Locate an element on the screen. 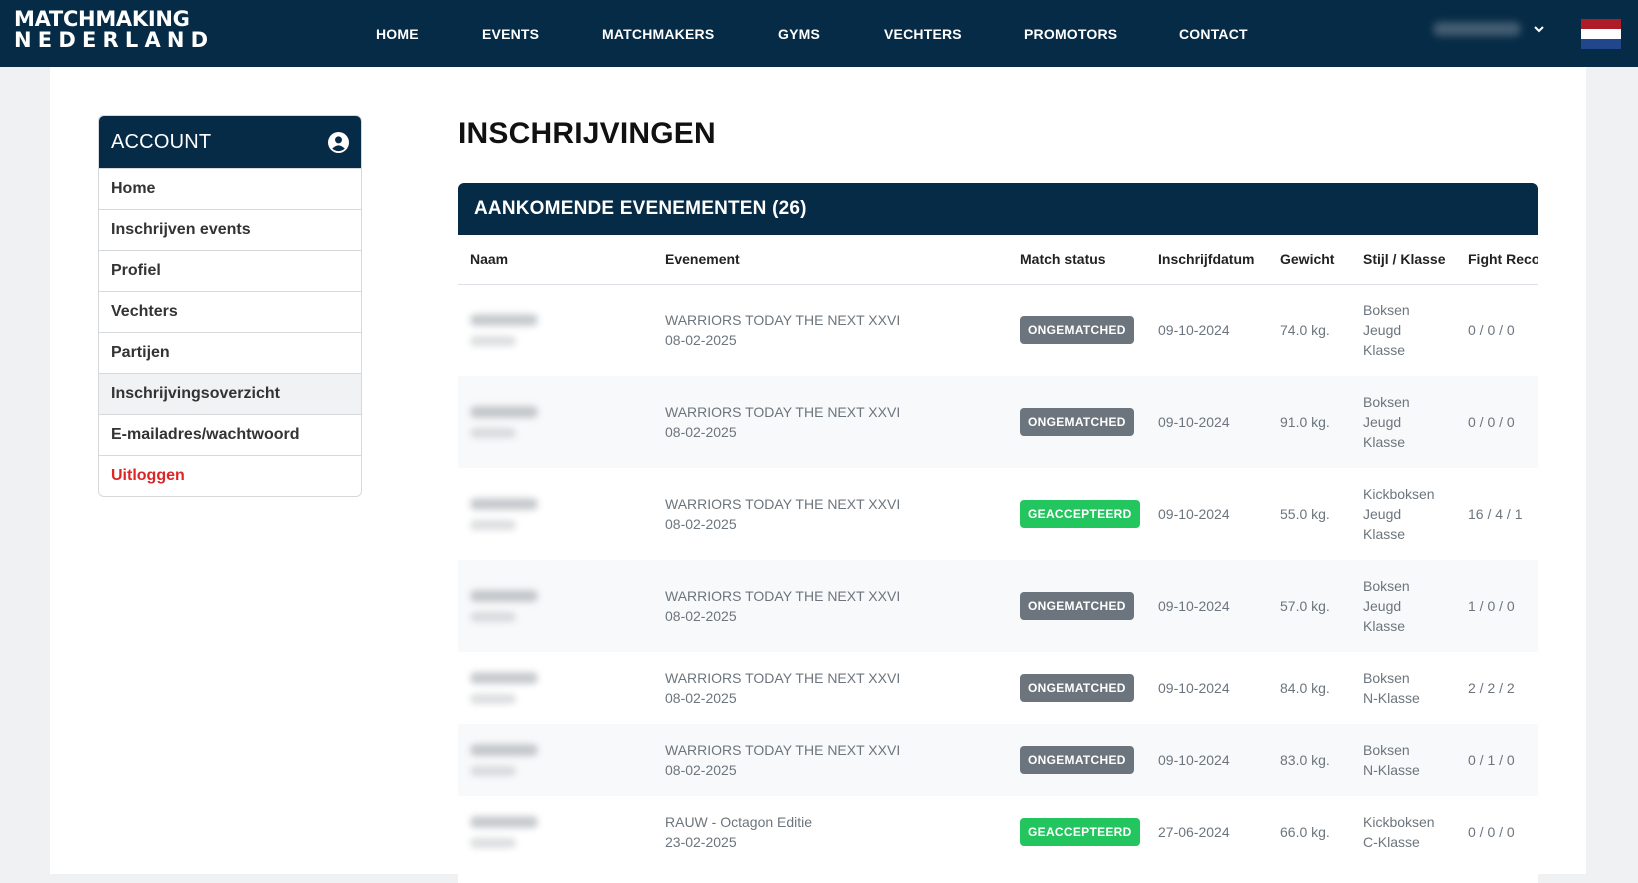 The height and width of the screenshot is (883, 1638). cell-fight-record: 0 / 1 / 0 is located at coordinates (1497, 760).